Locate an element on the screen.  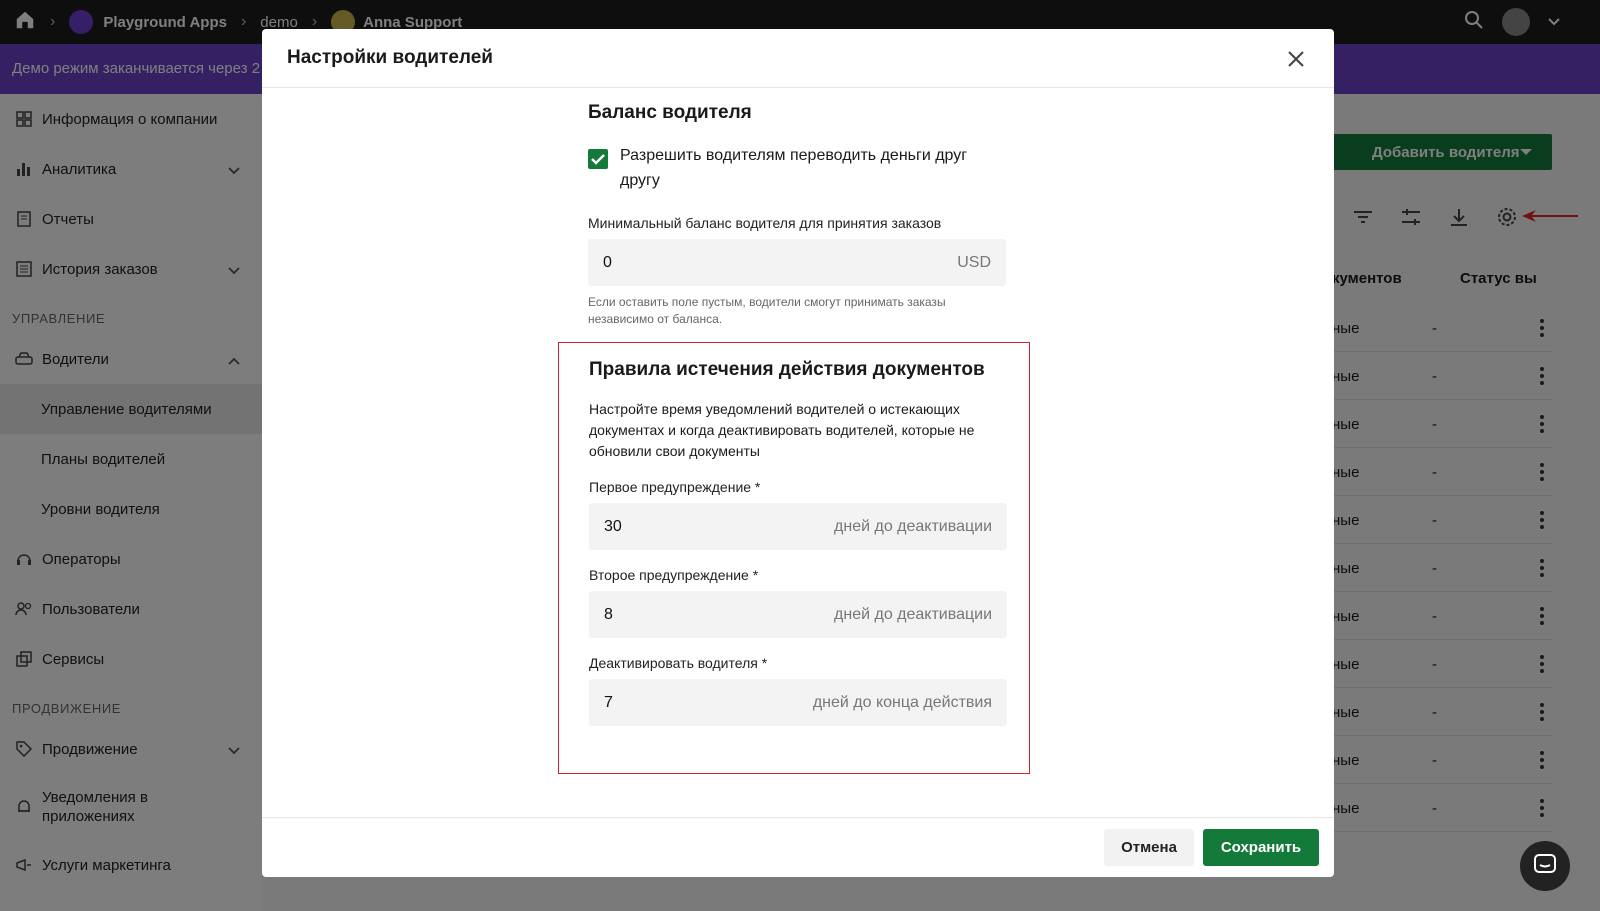
first-warning-suffix: дней до деактивации is located at coordinates (913, 526).